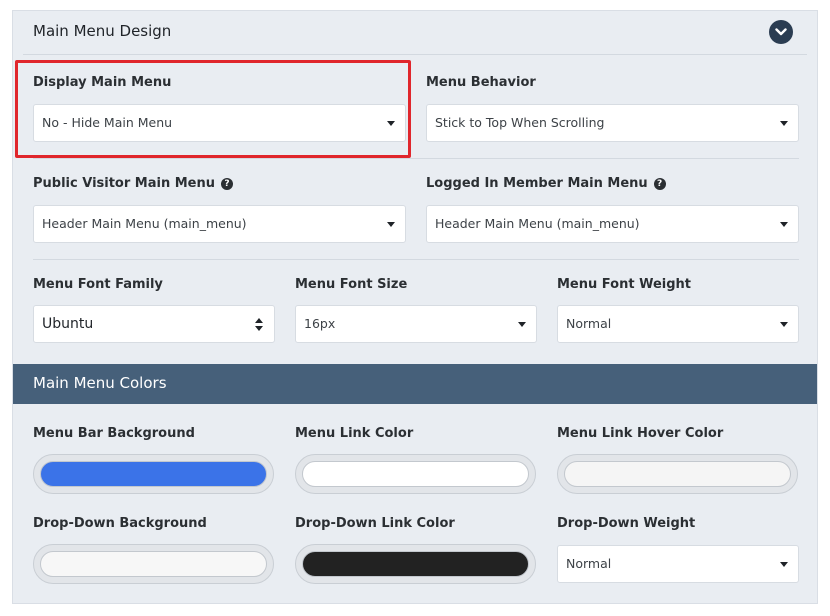 The width and height of the screenshot is (830, 616). I want to click on menu-font-weight-label: Menu Font Weight, so click(624, 284).